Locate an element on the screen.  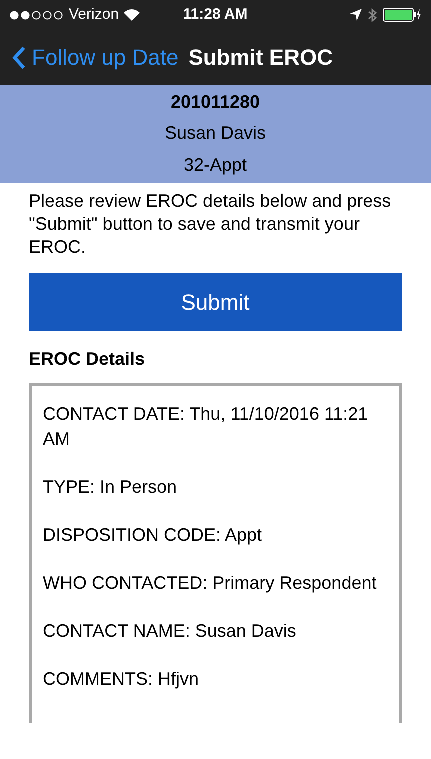
signal-icon is located at coordinates (37, 15).